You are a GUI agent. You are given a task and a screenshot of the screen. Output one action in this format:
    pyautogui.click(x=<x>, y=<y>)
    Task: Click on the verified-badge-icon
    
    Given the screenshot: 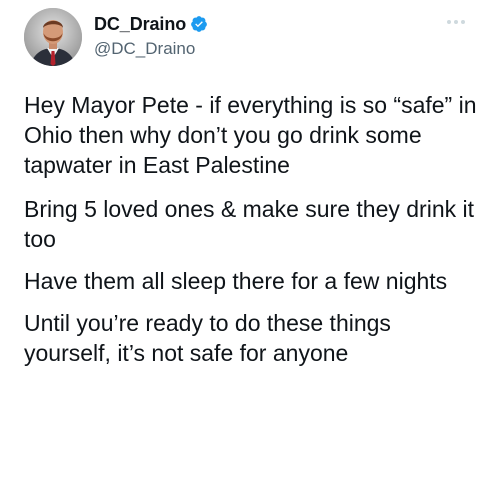 What is the action you would take?
    pyautogui.click(x=199, y=24)
    